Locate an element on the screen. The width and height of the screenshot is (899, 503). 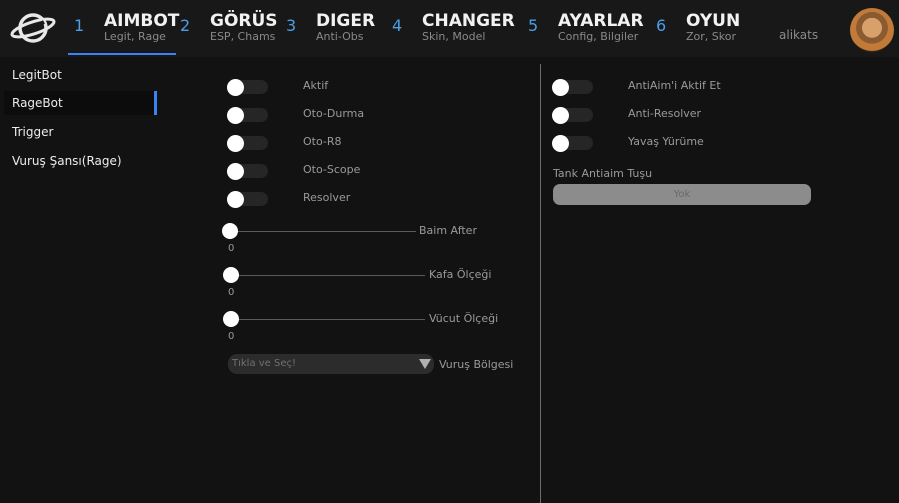
tab-subtitle: ESP, Chams is located at coordinates (243, 36).